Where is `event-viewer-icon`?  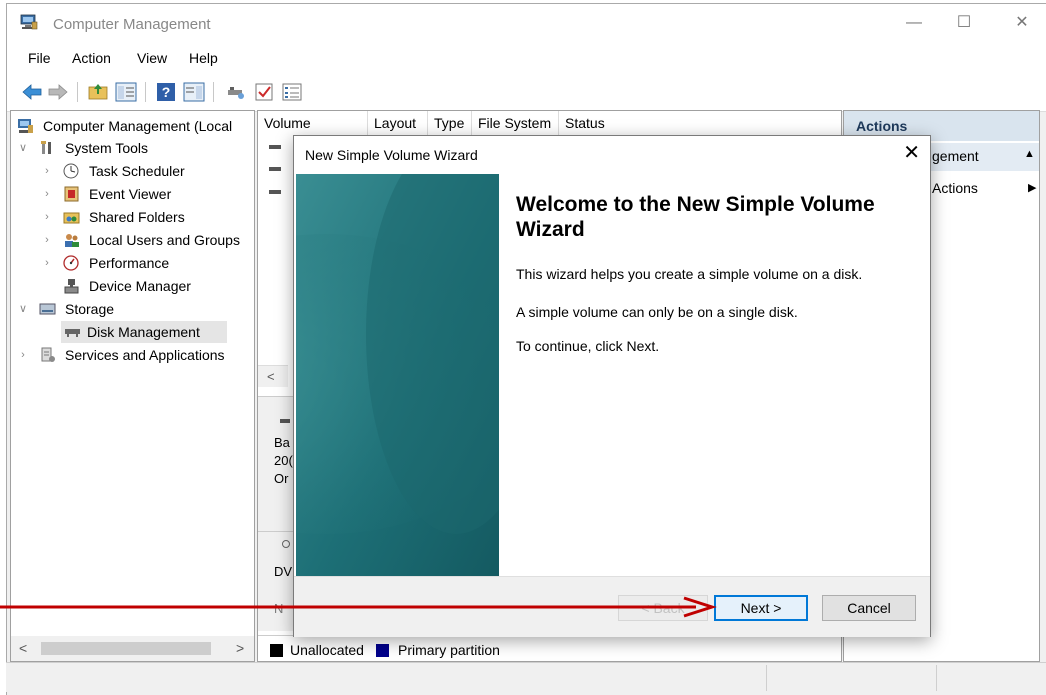
event-viewer-icon is located at coordinates (71, 194).